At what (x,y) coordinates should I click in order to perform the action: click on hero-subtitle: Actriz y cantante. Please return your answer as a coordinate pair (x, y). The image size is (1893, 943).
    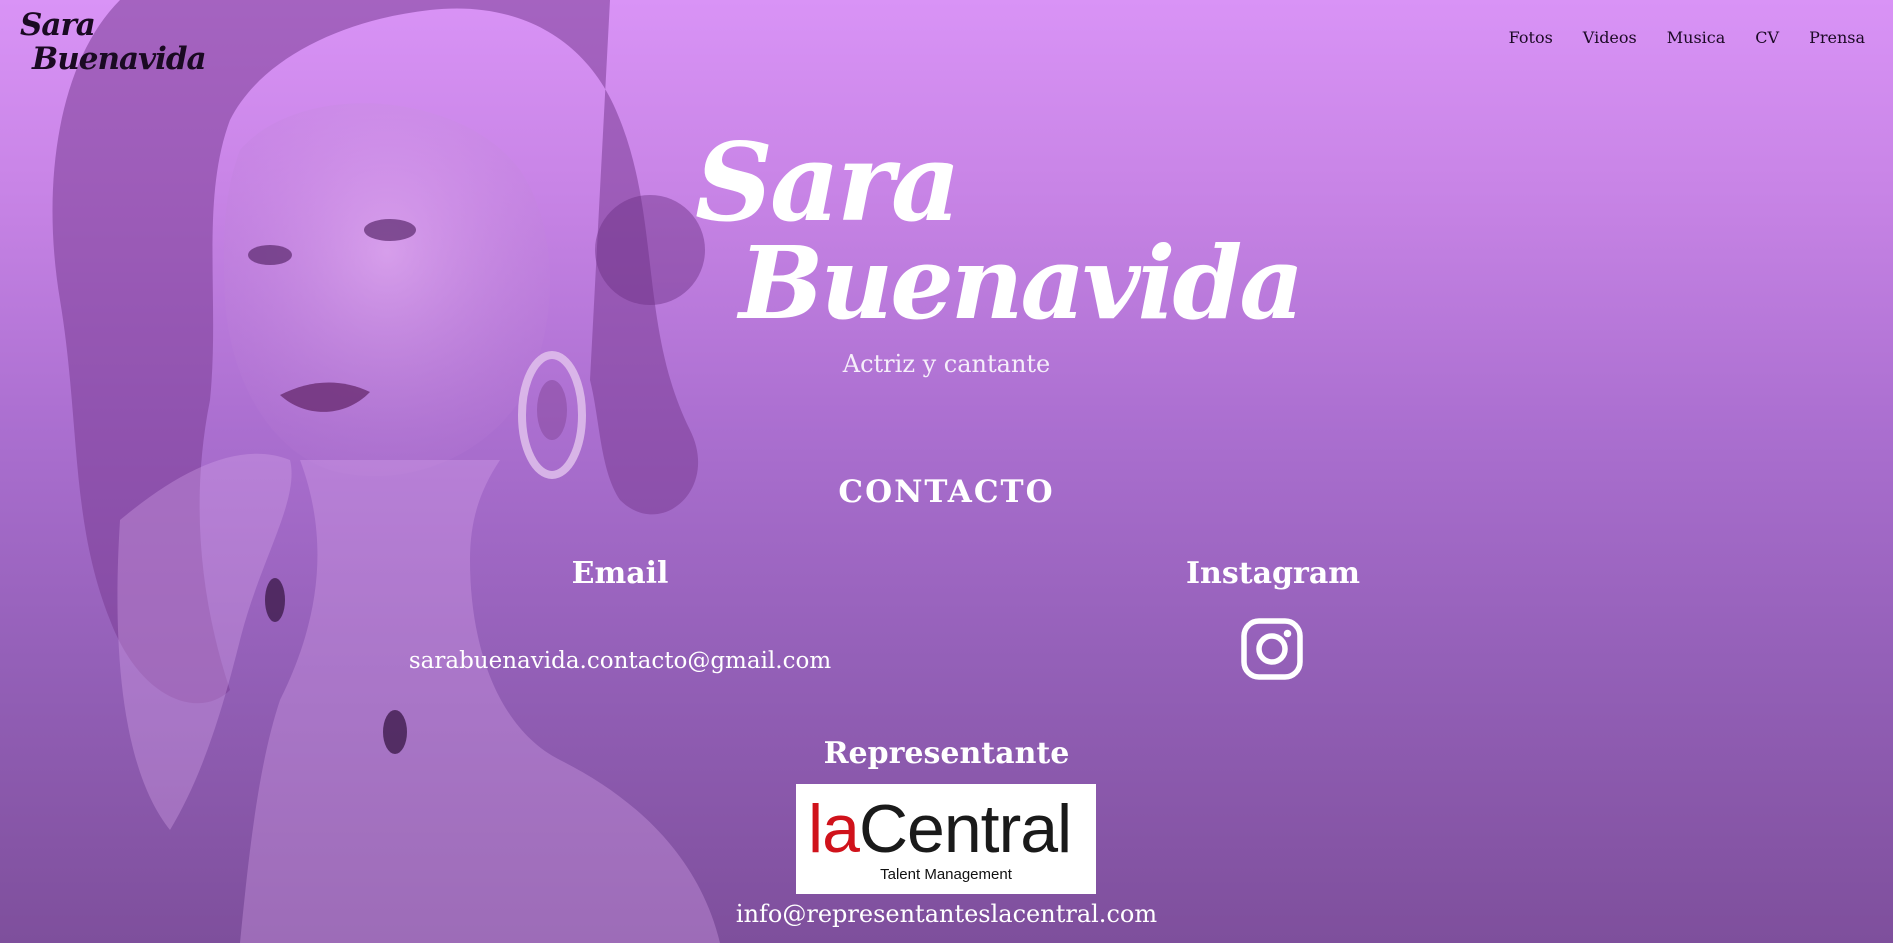
    Looking at the image, I should click on (946, 364).